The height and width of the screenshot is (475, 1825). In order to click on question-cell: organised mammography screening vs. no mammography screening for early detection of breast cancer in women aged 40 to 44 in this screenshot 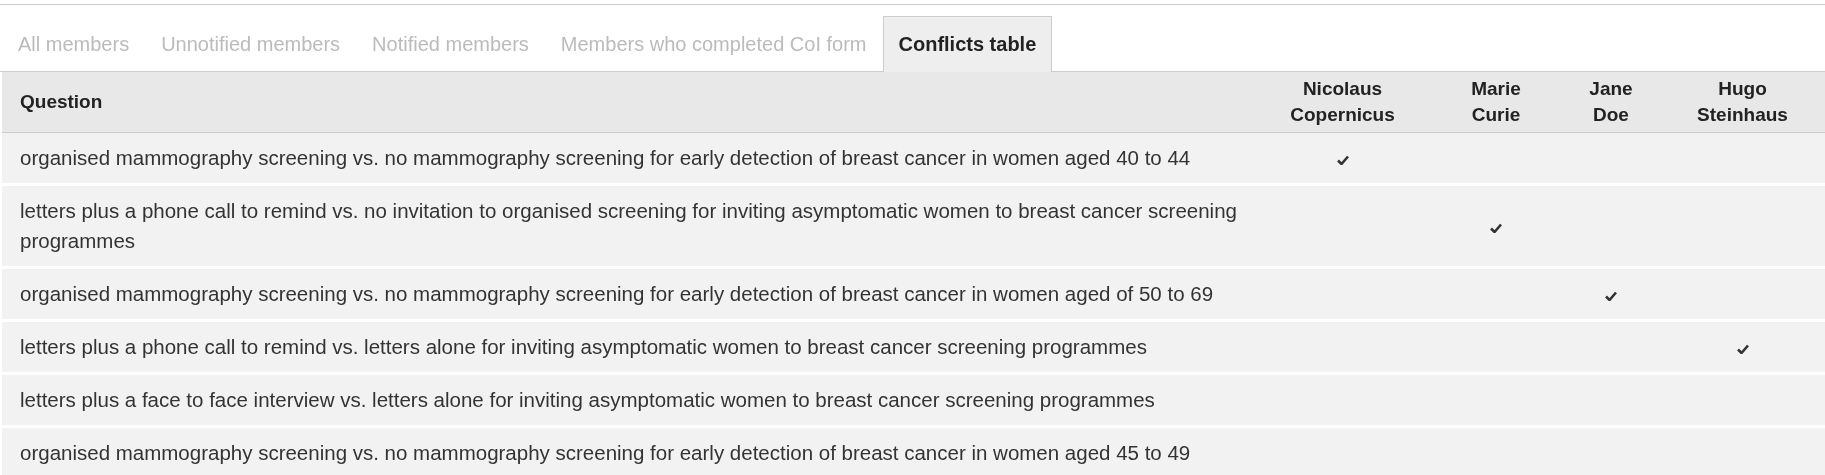, I will do `click(628, 158)`.